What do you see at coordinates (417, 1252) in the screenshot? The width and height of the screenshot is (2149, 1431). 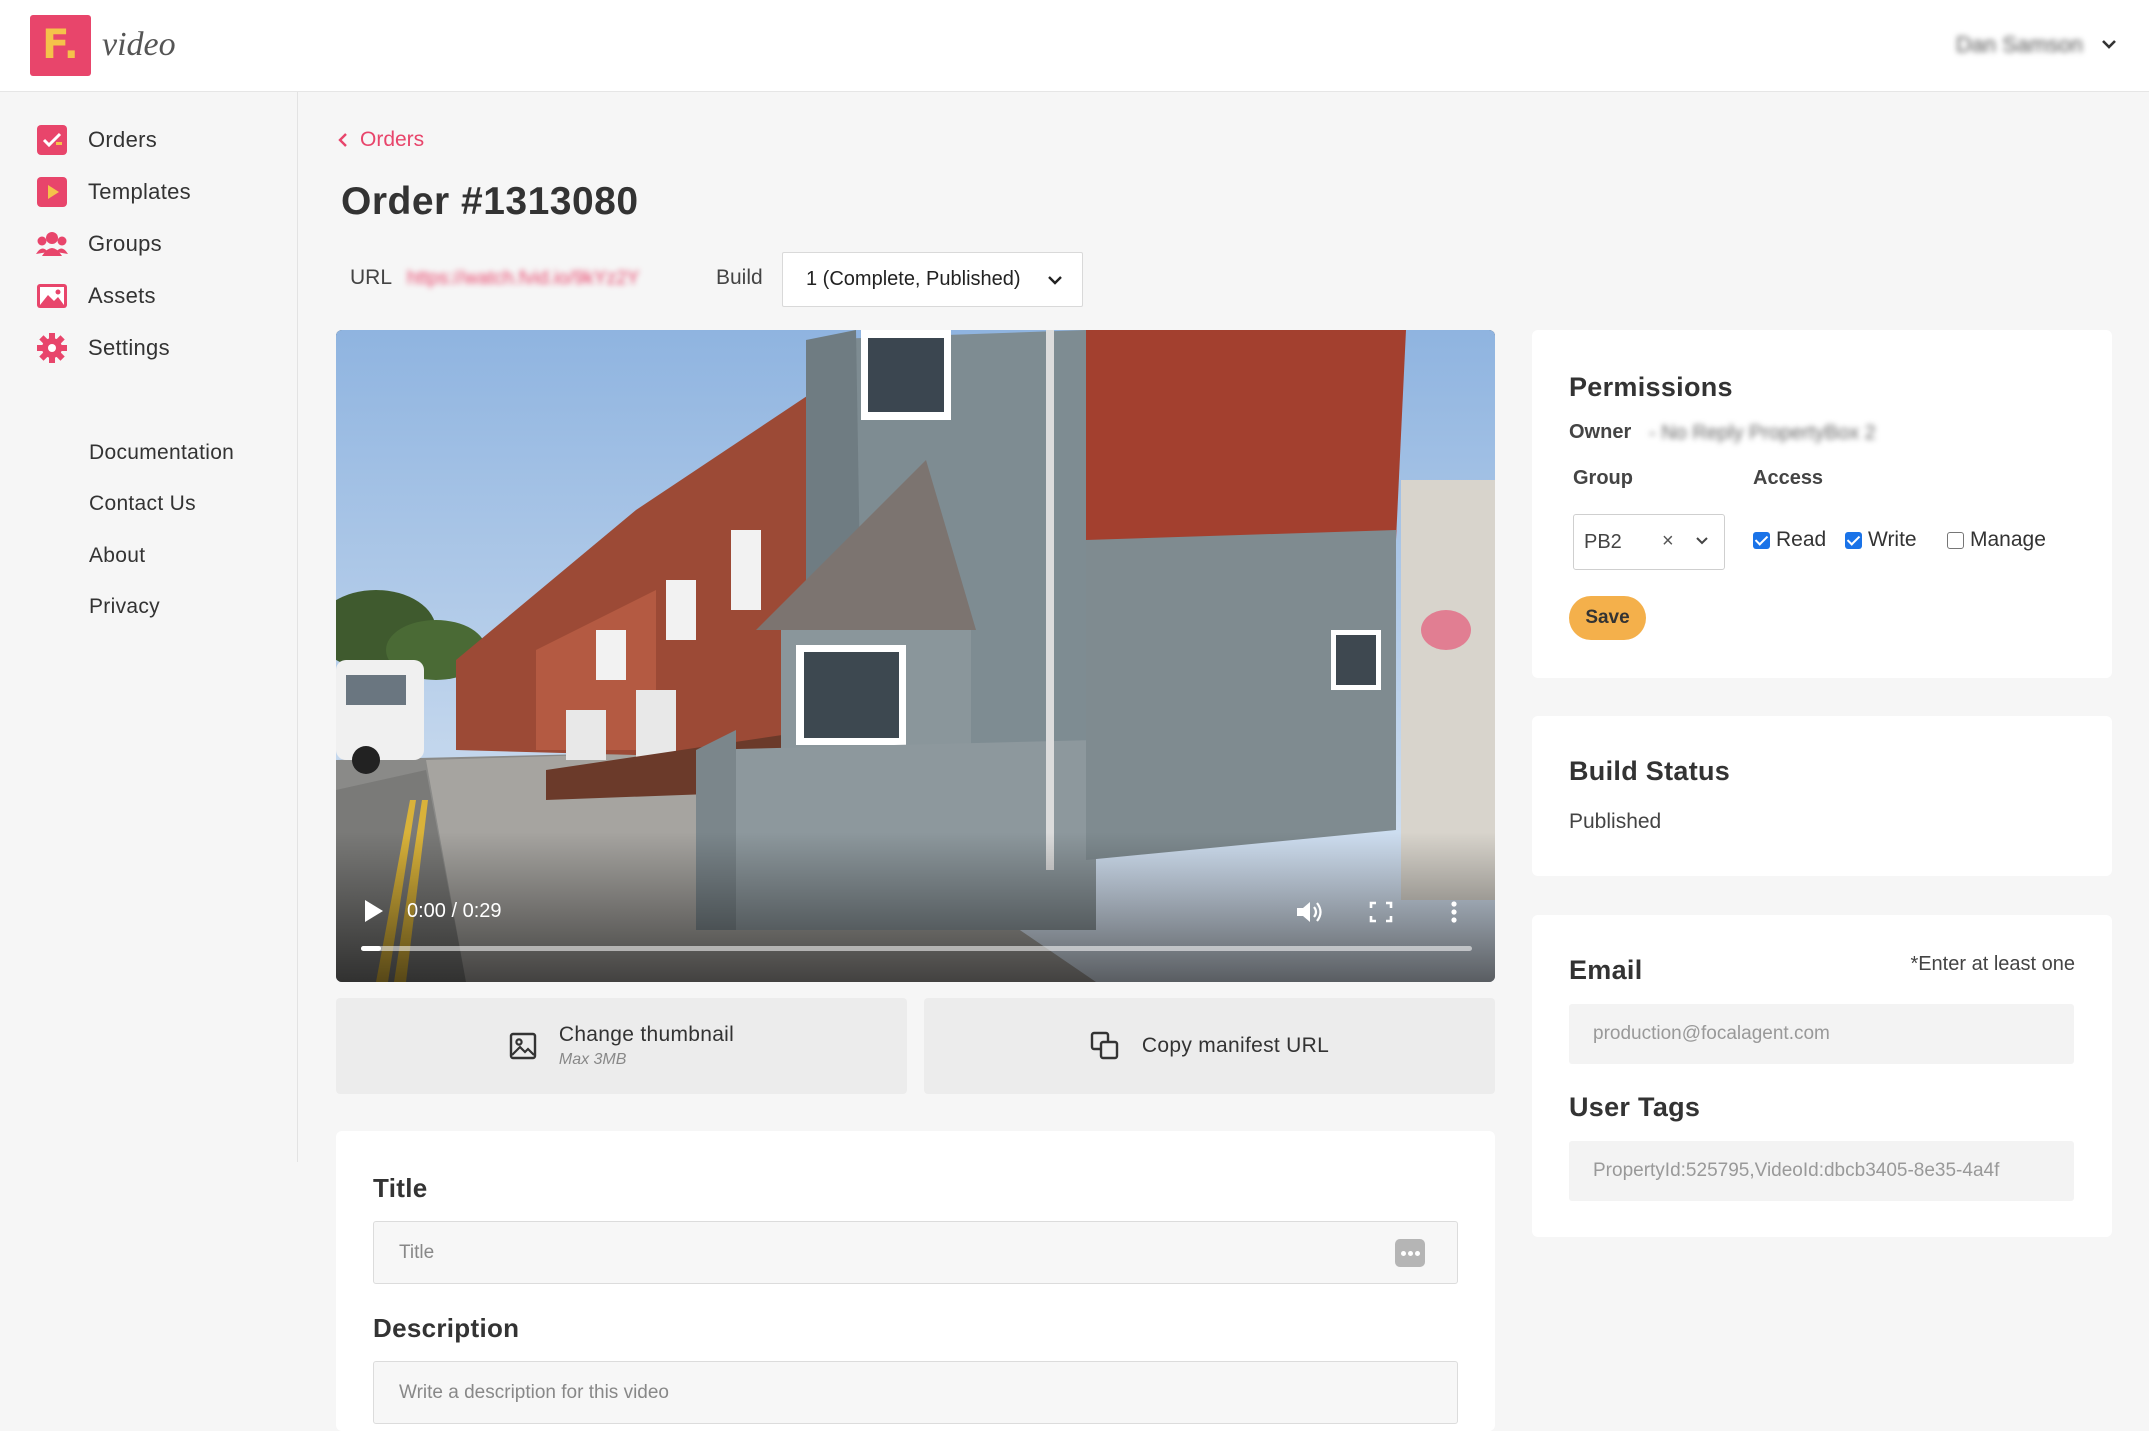 I see `title-placeholder: Title` at bounding box center [417, 1252].